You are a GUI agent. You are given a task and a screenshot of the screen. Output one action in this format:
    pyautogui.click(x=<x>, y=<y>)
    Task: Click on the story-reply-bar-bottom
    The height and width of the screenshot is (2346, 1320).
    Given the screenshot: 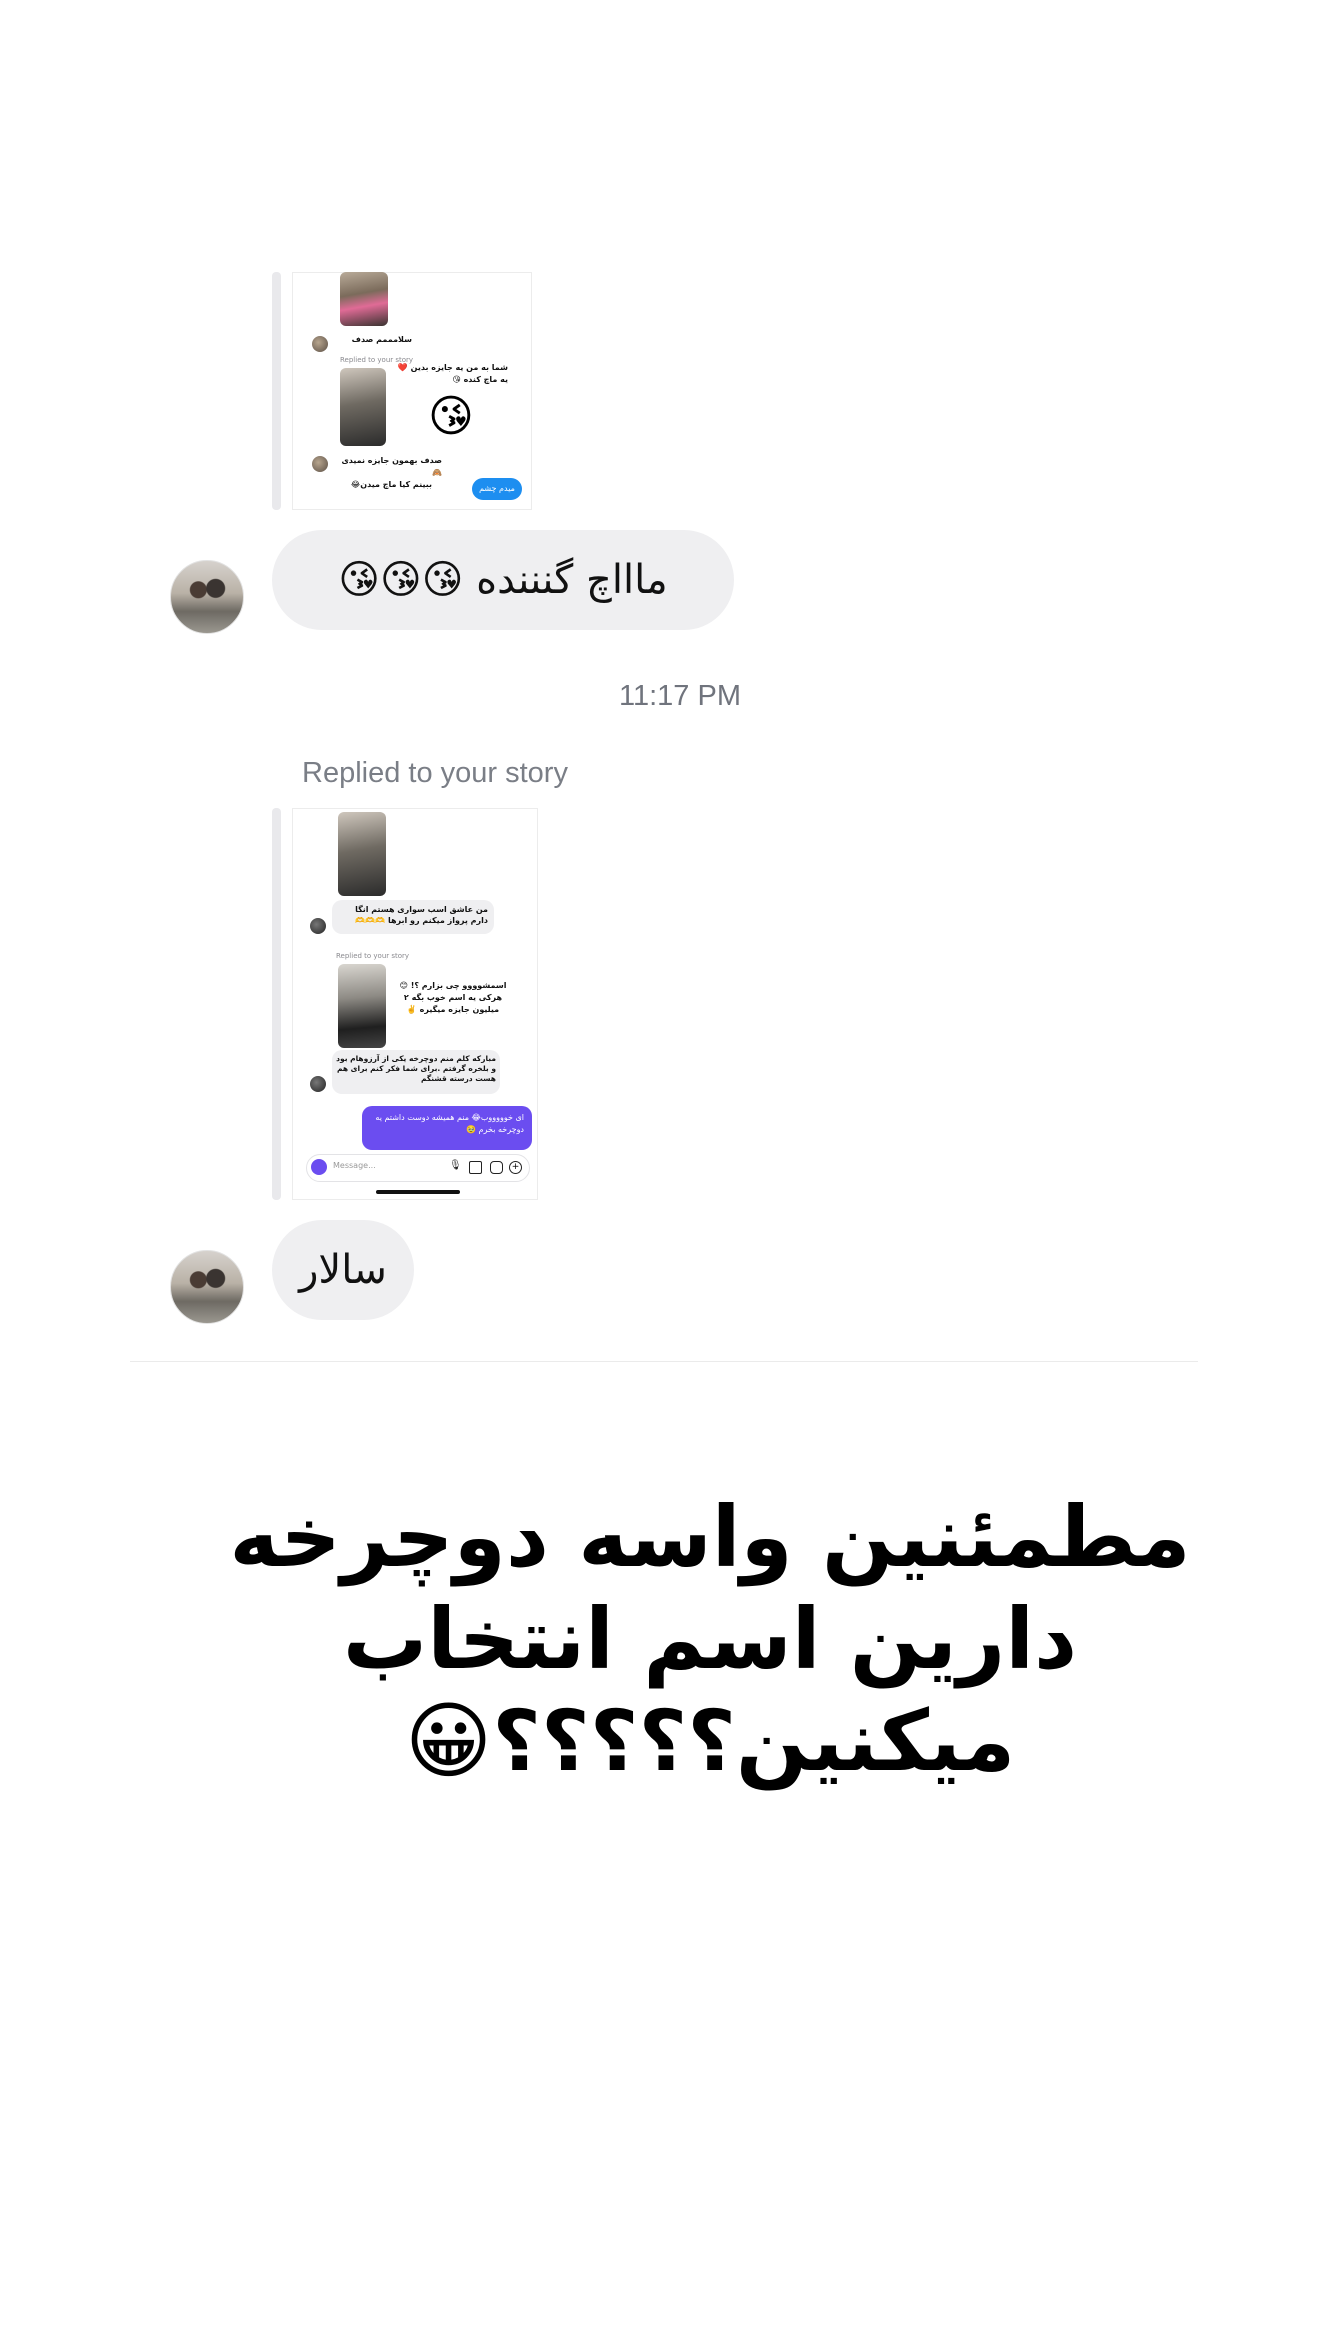 What is the action you would take?
    pyautogui.click(x=276, y=1004)
    